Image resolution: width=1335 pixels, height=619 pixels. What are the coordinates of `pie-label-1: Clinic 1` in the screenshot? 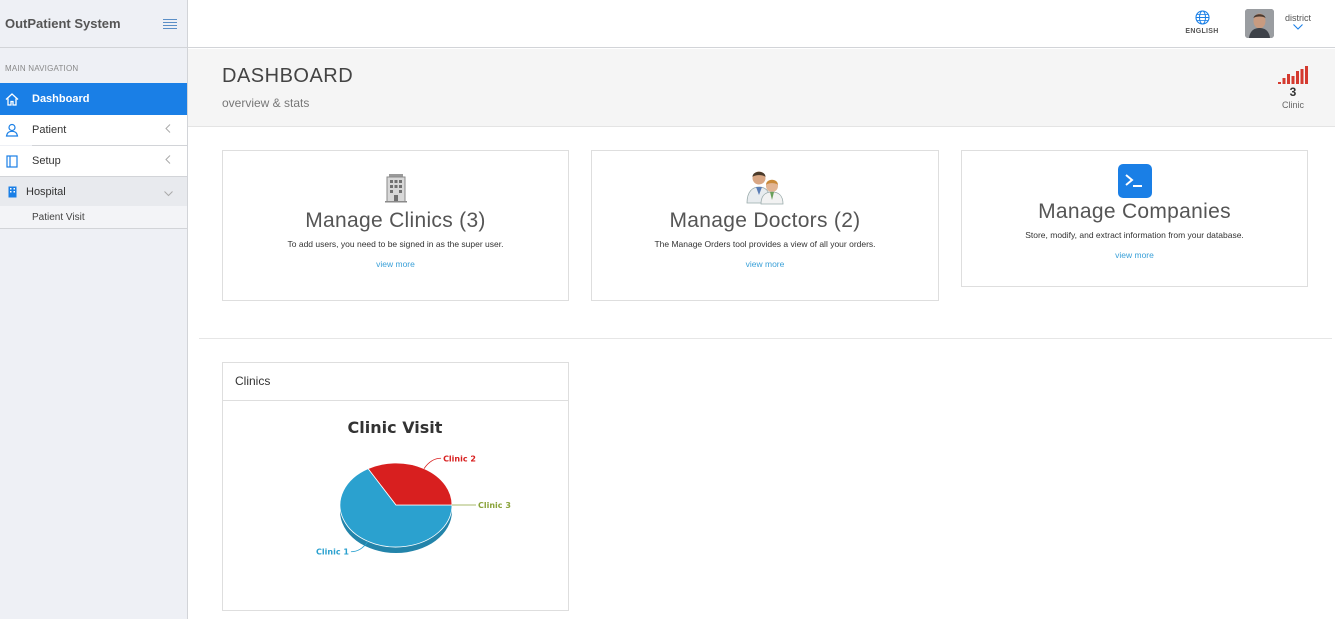 It's located at (332, 552).